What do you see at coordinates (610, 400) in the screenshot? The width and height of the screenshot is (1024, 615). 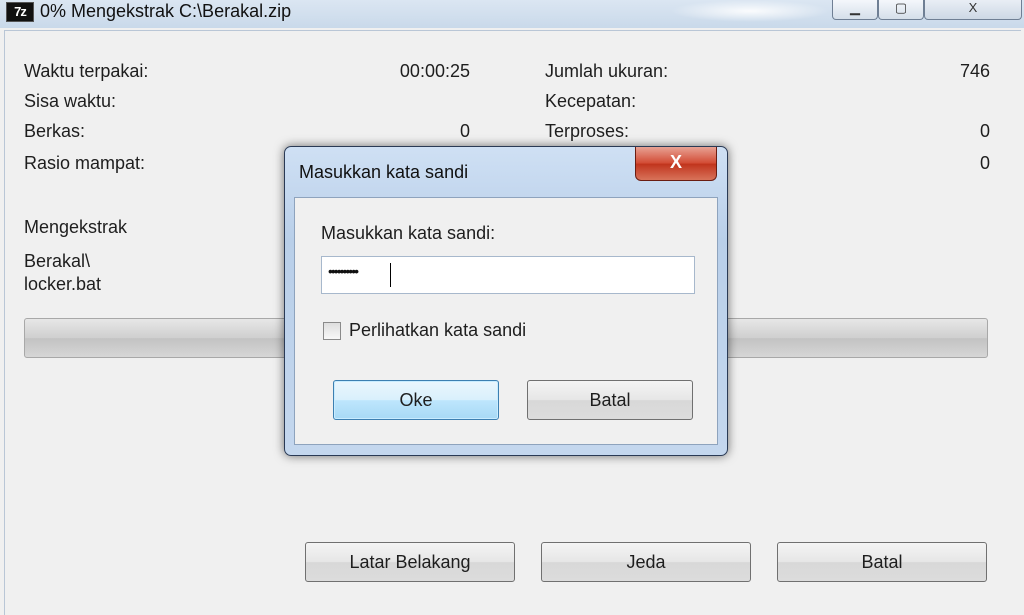 I see `dialog-cancel-button: Batal` at bounding box center [610, 400].